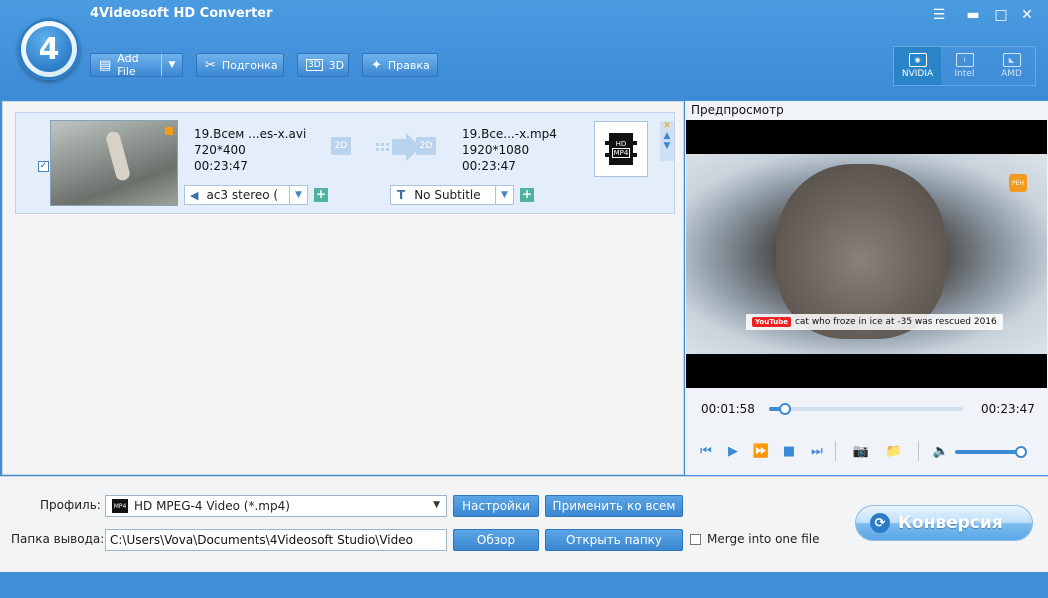 The width and height of the screenshot is (1048, 598). I want to click on add-file-dropdown-button: ▼, so click(172, 65).